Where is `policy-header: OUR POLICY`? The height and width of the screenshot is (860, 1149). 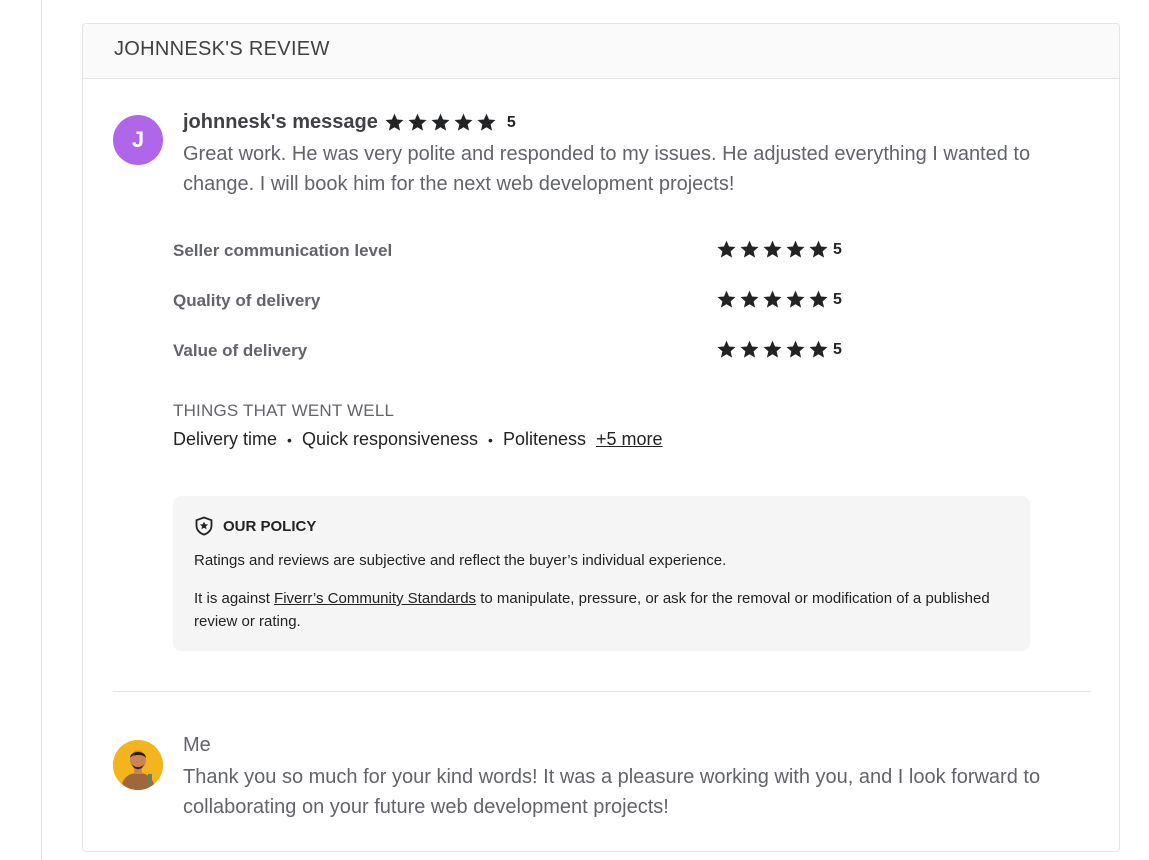
policy-header: OUR POLICY is located at coordinates (602, 526).